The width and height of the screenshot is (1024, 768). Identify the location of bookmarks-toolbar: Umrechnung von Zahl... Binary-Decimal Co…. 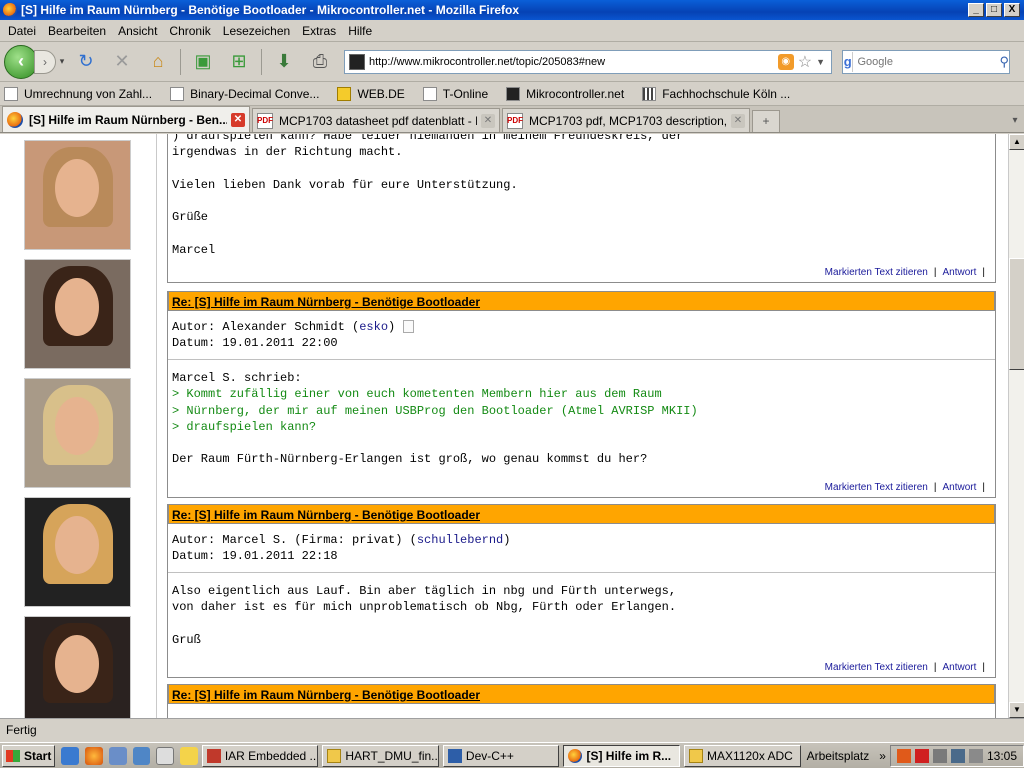
(512, 94).